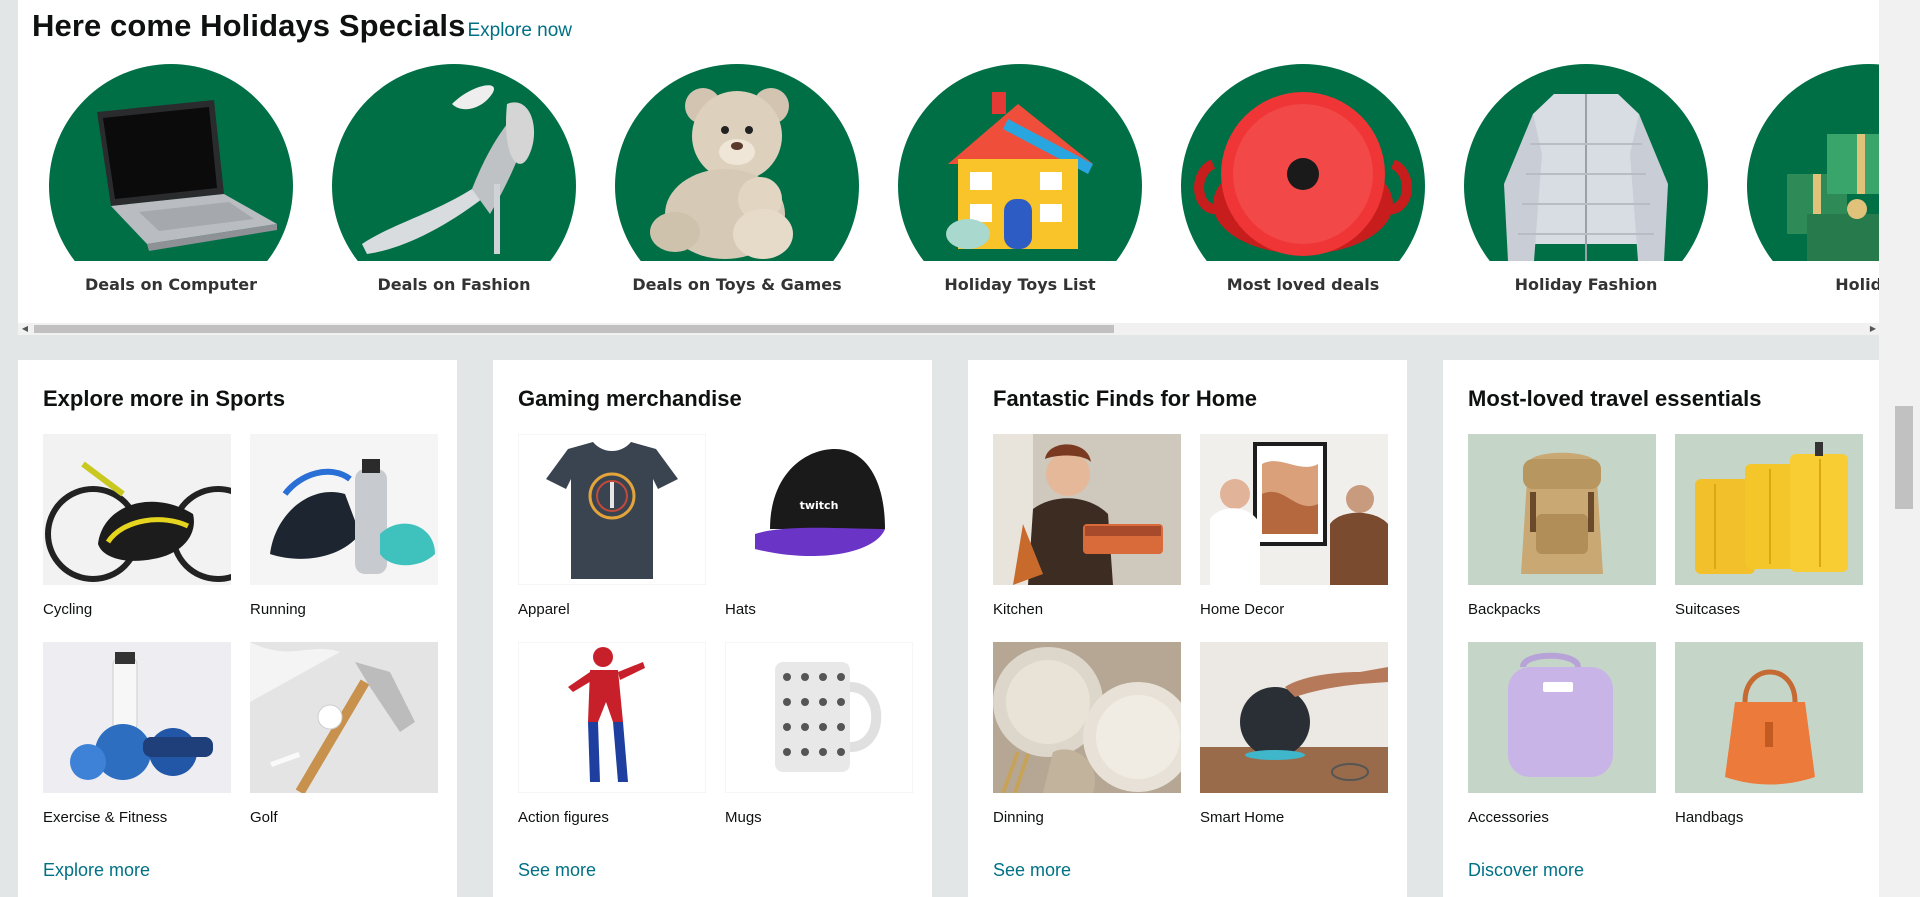 The width and height of the screenshot is (1920, 897). What do you see at coordinates (1586, 162) in the screenshot?
I see `puffer-jacket-icon` at bounding box center [1586, 162].